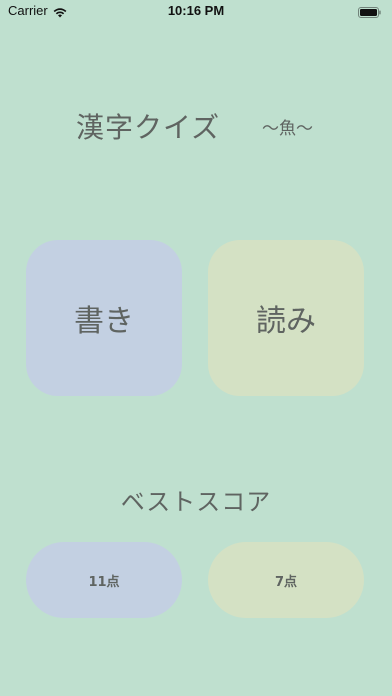 The image size is (392, 696). I want to click on app-subtitle: 〜魚〜, so click(287, 129).